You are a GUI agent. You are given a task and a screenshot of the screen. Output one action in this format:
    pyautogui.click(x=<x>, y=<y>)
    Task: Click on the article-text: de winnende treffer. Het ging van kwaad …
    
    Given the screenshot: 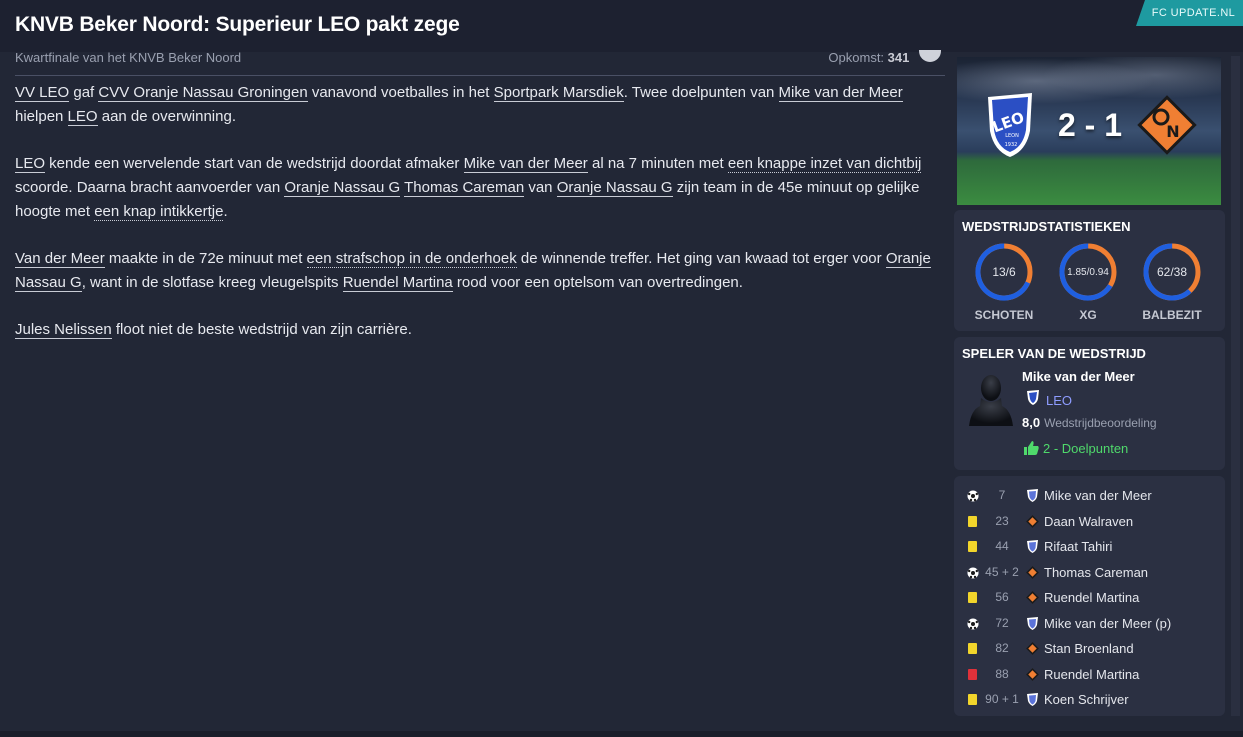 What is the action you would take?
    pyautogui.click(x=701, y=258)
    